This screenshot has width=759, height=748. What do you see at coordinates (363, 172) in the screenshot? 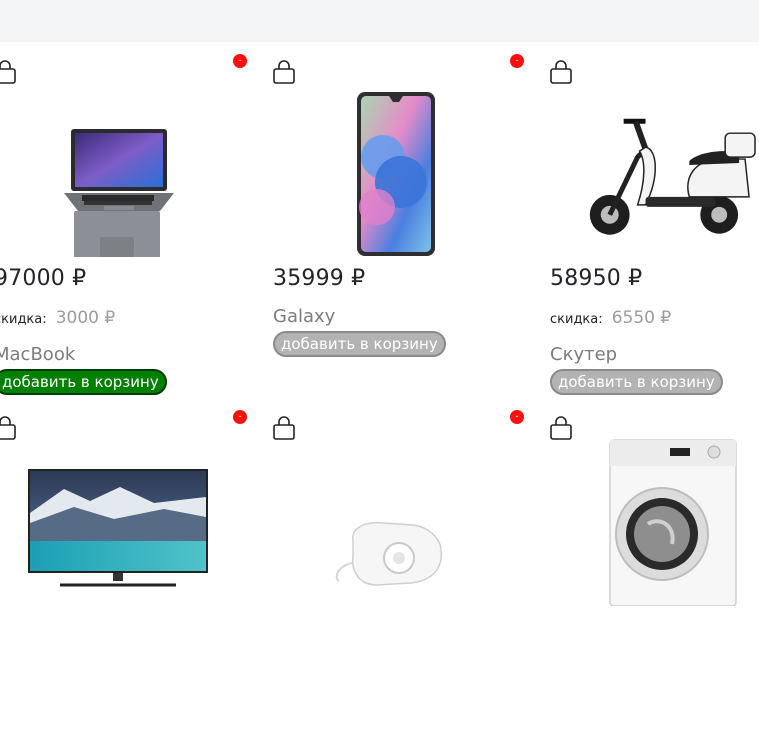
I see `smartphone-image` at bounding box center [363, 172].